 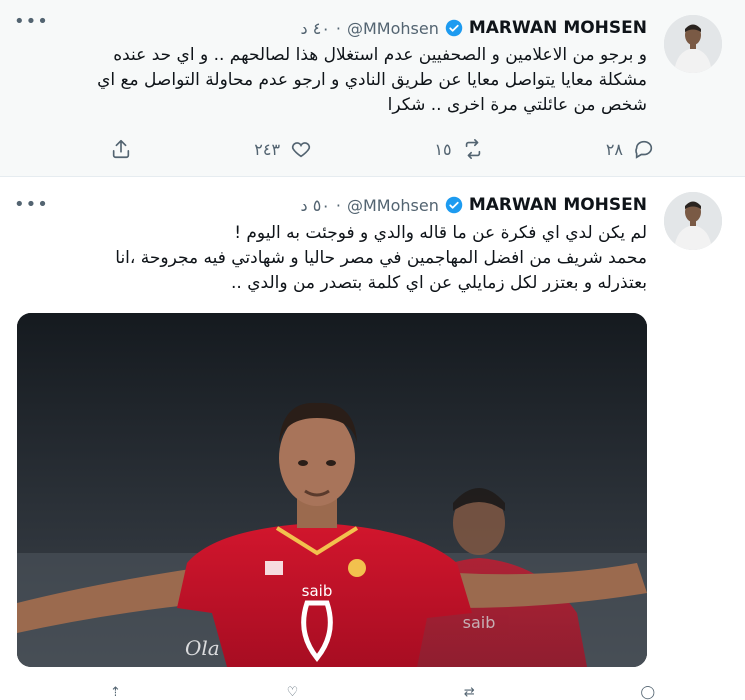 What do you see at coordinates (458, 149) in the screenshot?
I see `retweet-button: ١٥` at bounding box center [458, 149].